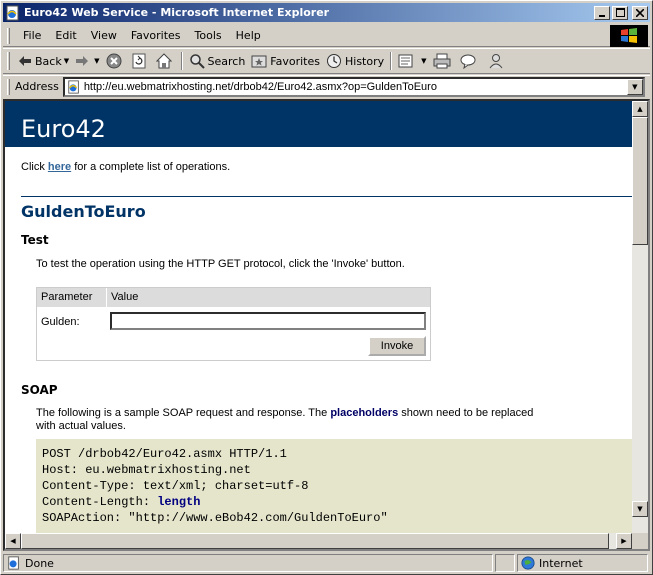 The width and height of the screenshot is (653, 575). I want to click on scroll-right-button: ▶, so click(624, 541).